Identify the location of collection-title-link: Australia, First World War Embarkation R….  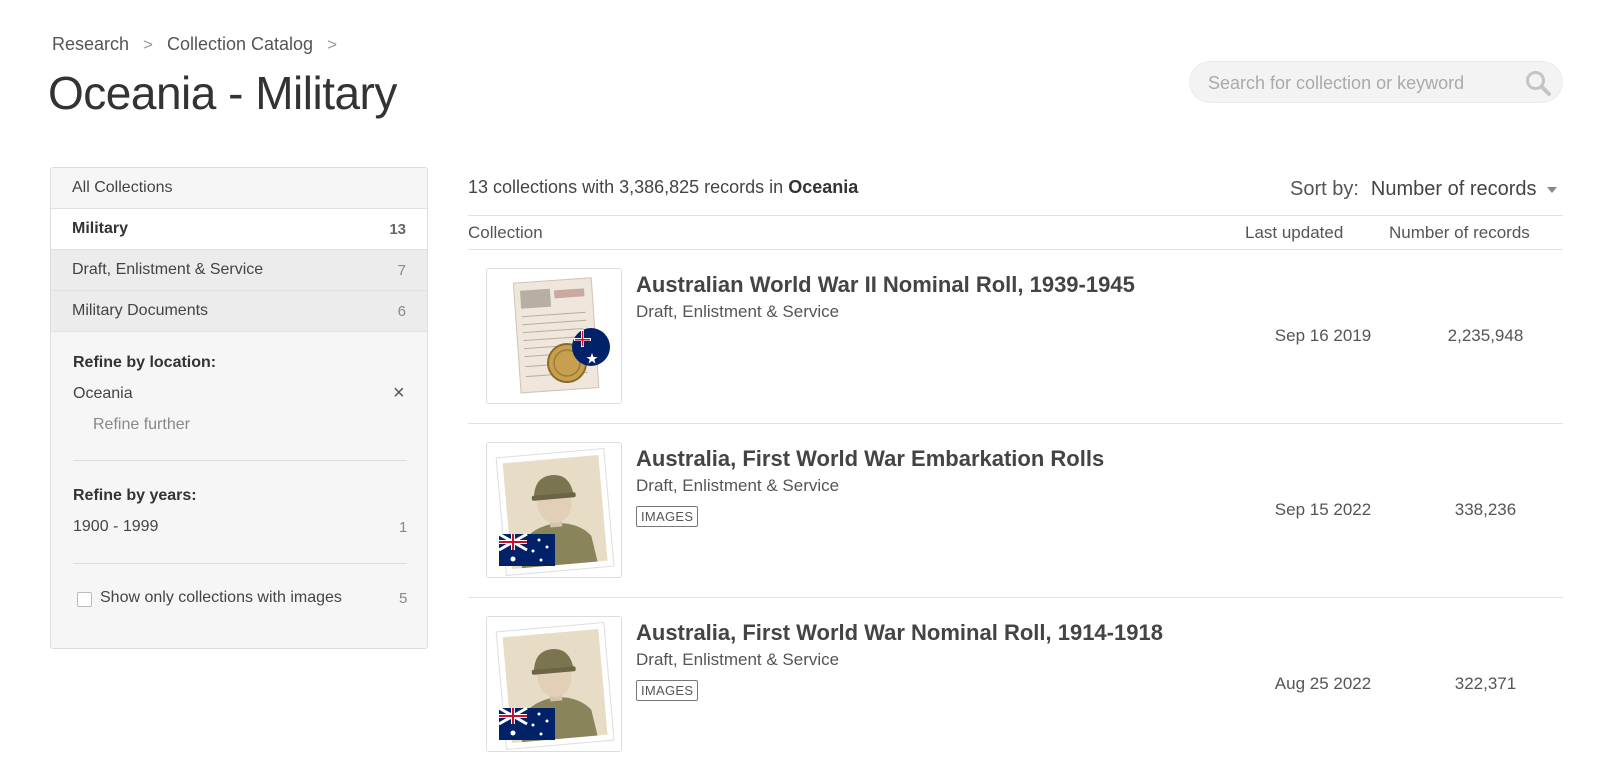
(870, 459).